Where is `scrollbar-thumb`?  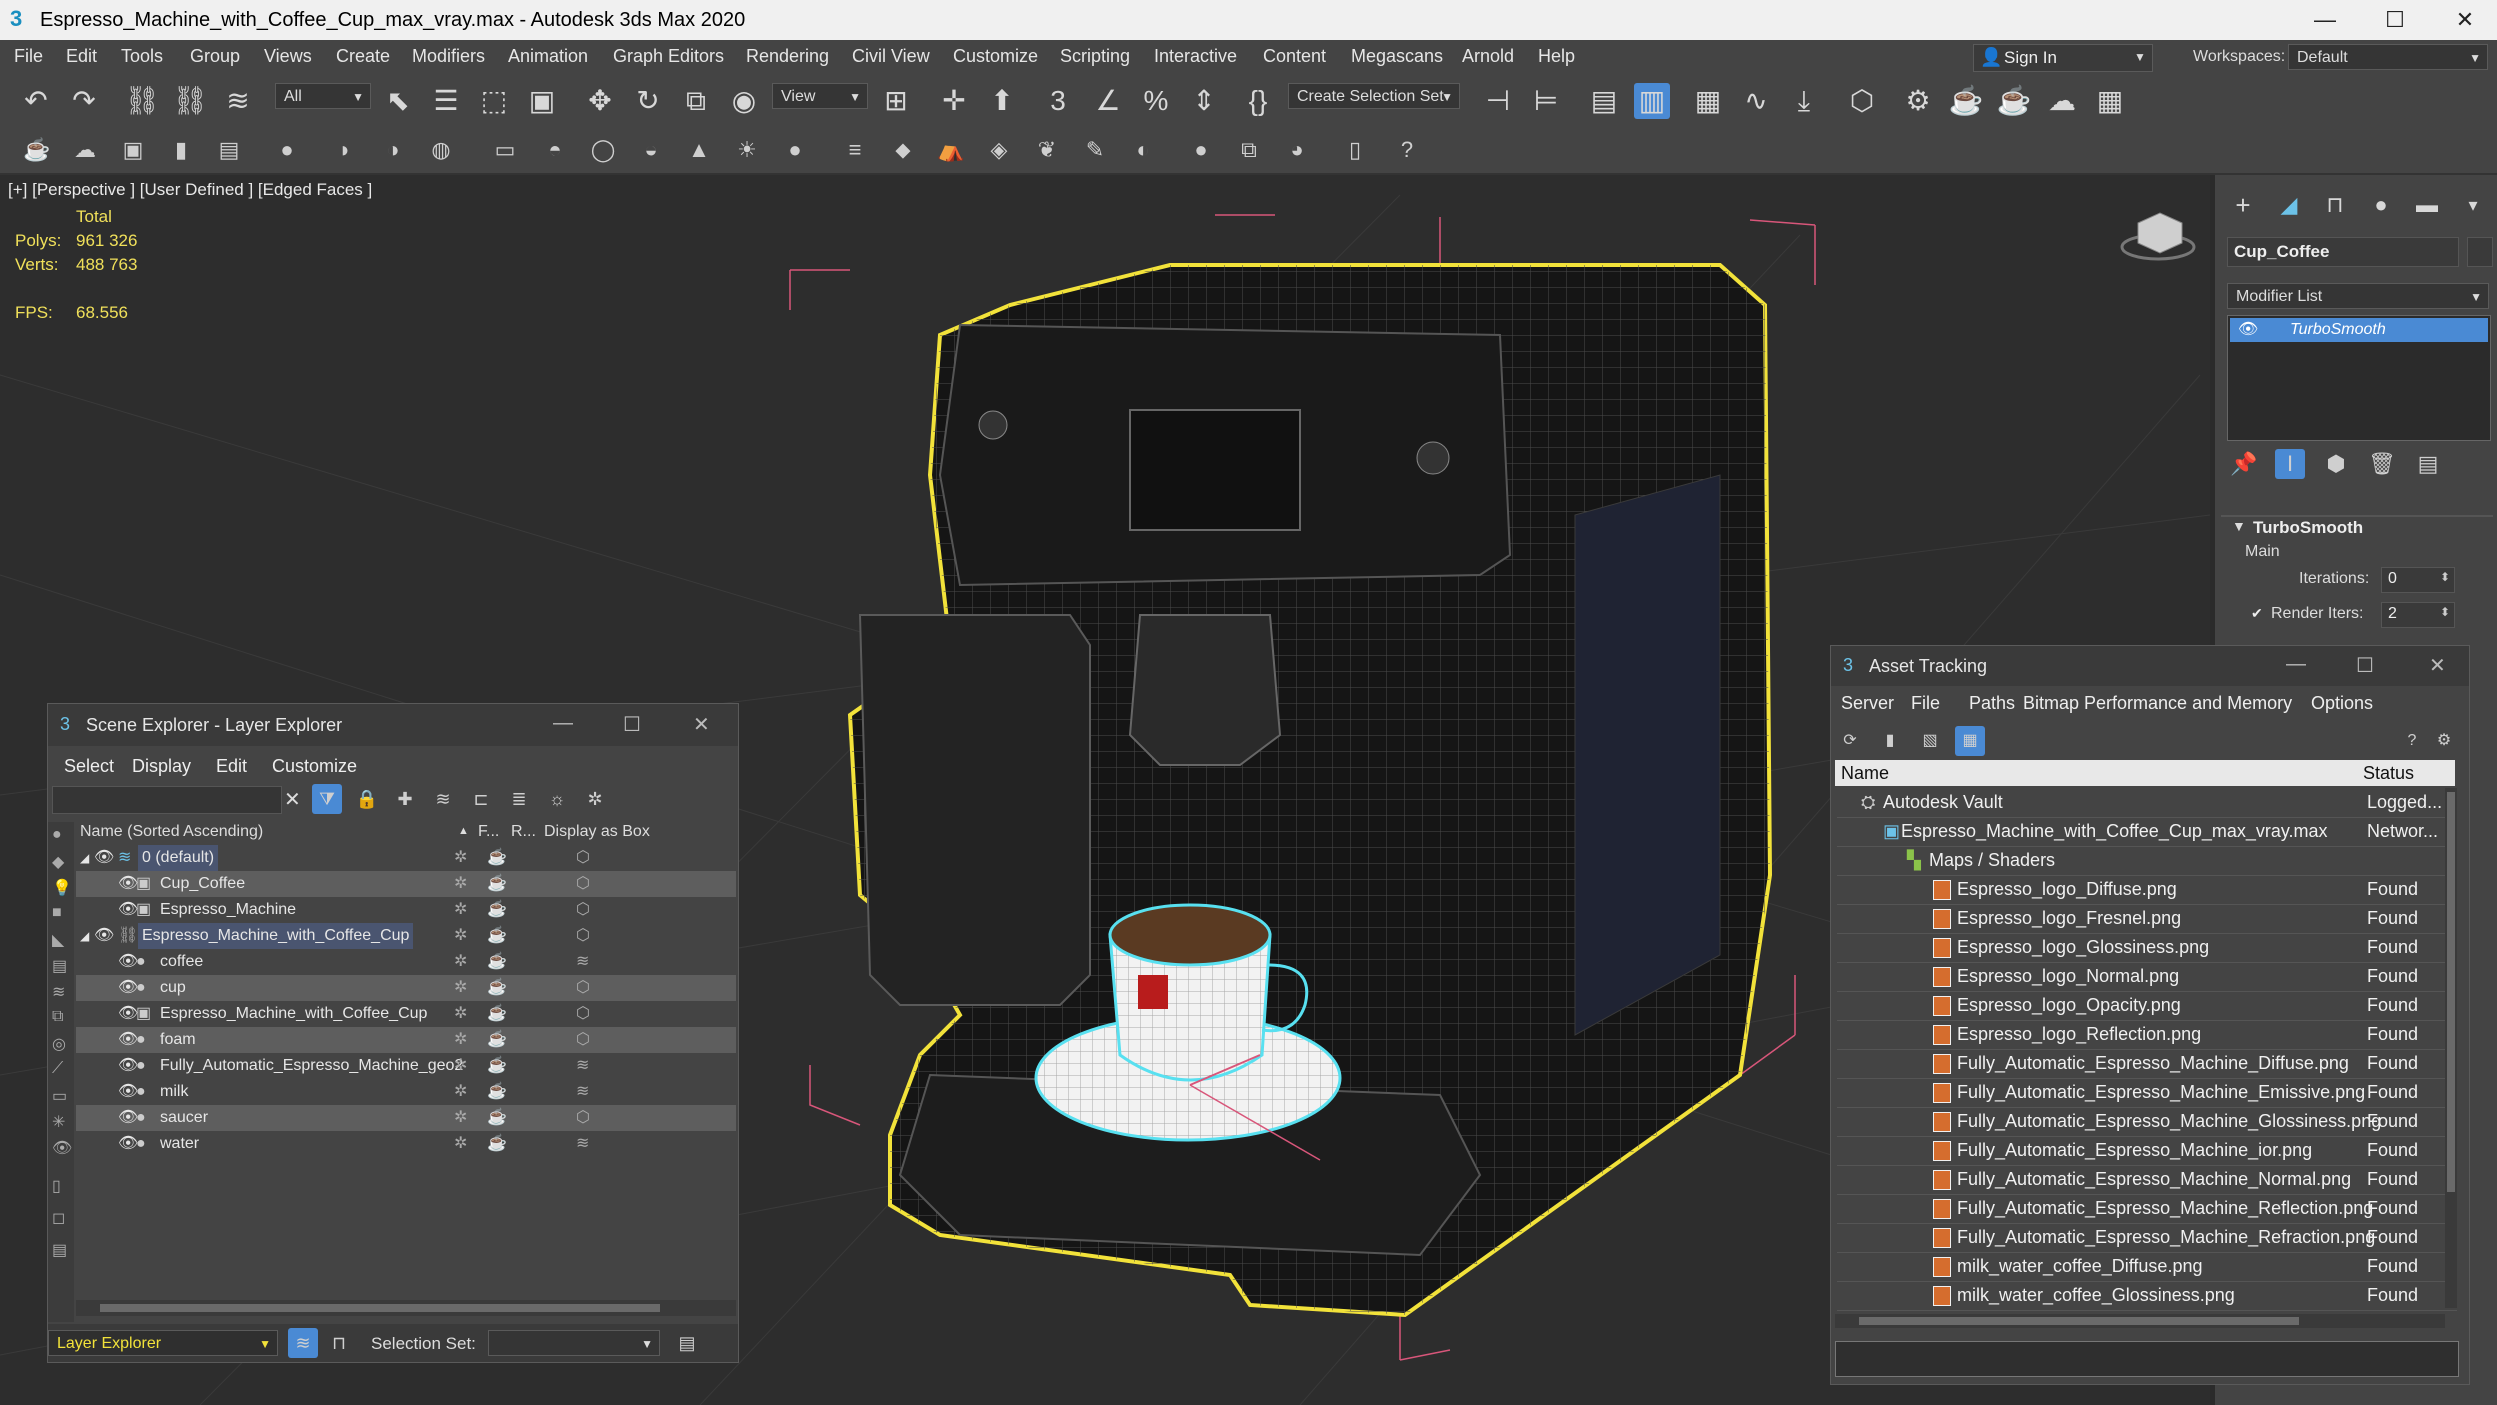
scrollbar-thumb is located at coordinates (2079, 1321).